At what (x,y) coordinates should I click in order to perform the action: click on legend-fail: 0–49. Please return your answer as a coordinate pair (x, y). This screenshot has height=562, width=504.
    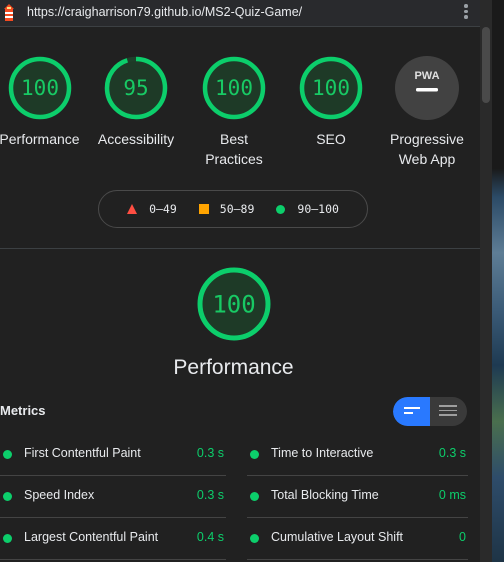
    Looking at the image, I should click on (152, 209).